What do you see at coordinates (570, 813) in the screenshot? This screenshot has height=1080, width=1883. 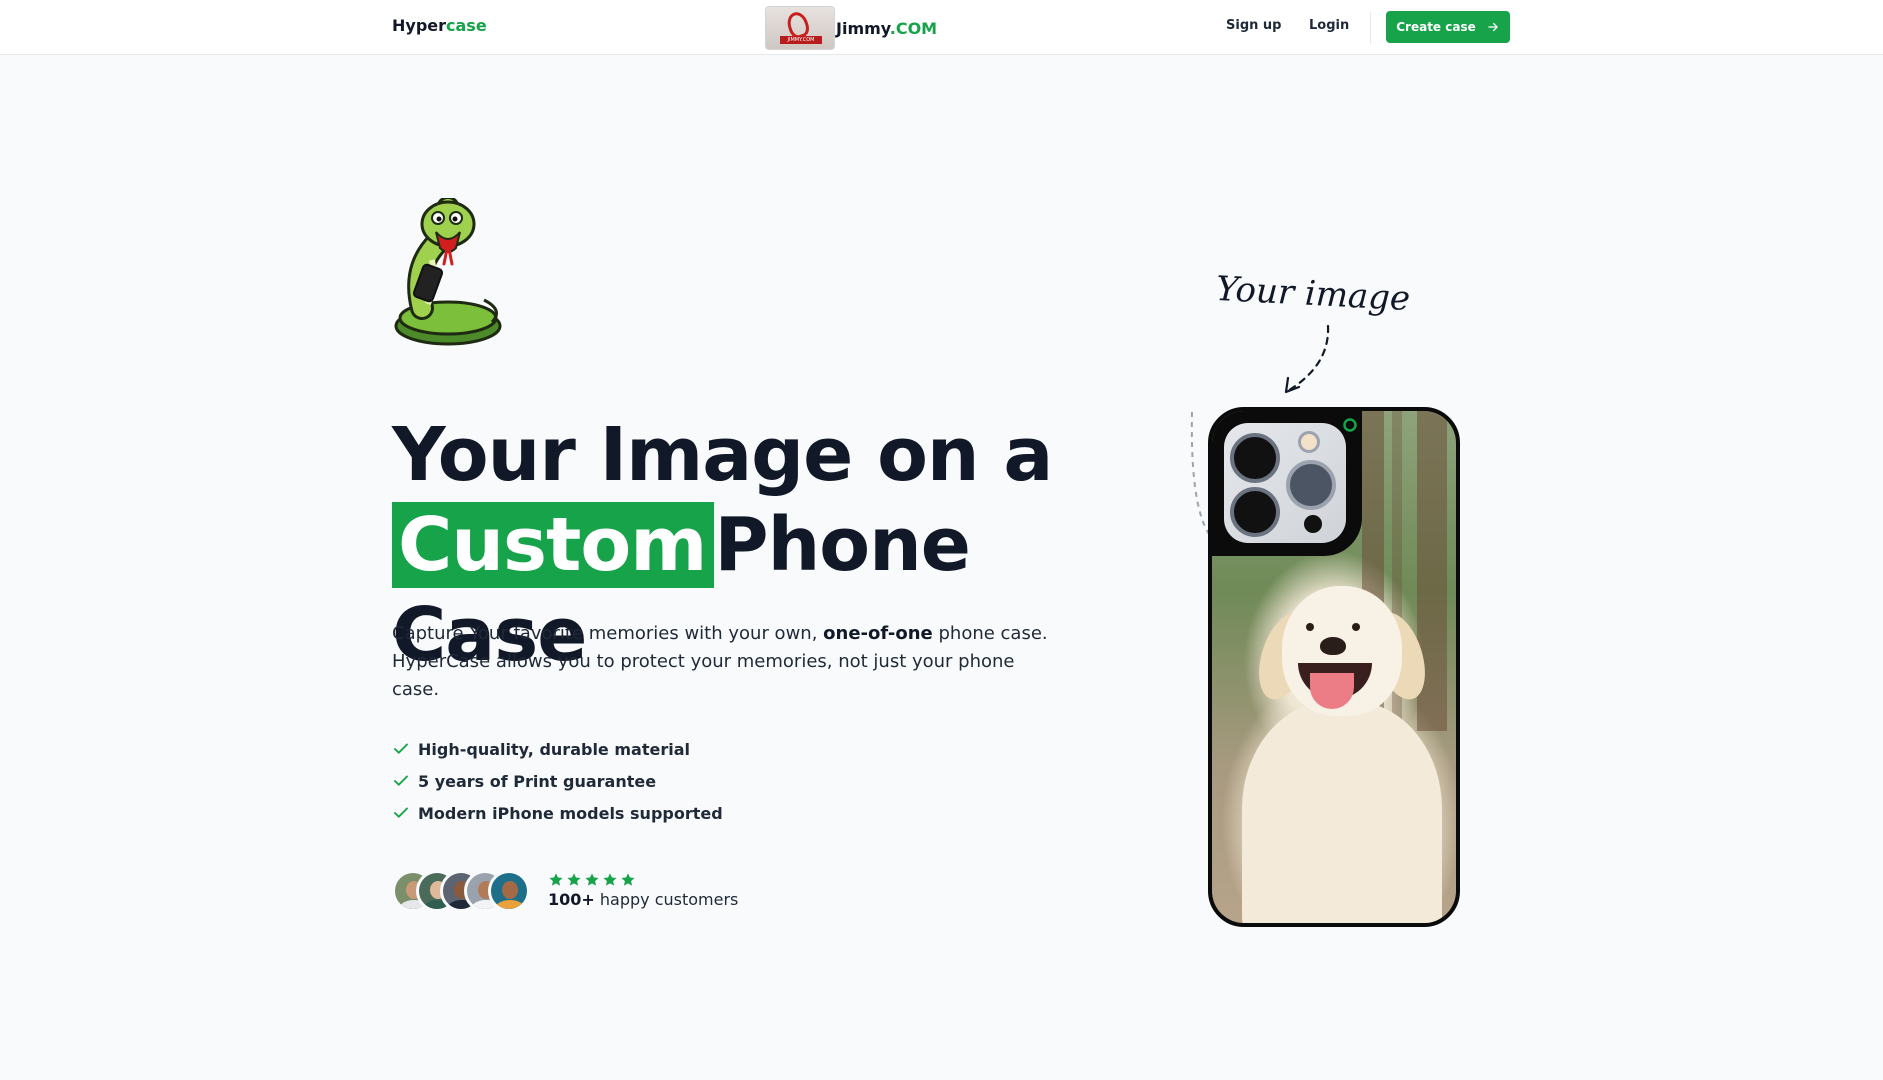 I see `feature-label: Modern iPhone models supported` at bounding box center [570, 813].